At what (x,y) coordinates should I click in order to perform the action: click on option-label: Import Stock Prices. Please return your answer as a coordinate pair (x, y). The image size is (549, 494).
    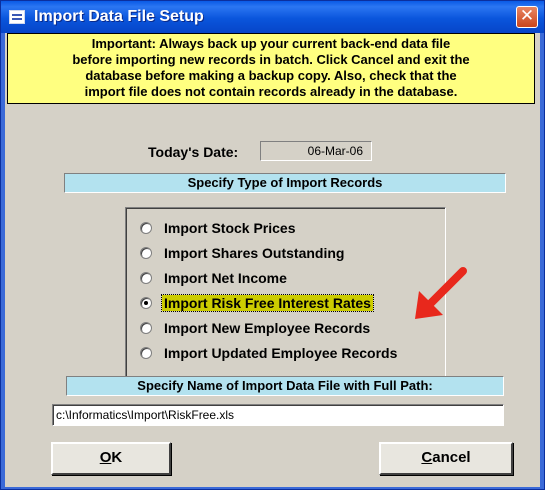
    Looking at the image, I should click on (230, 228).